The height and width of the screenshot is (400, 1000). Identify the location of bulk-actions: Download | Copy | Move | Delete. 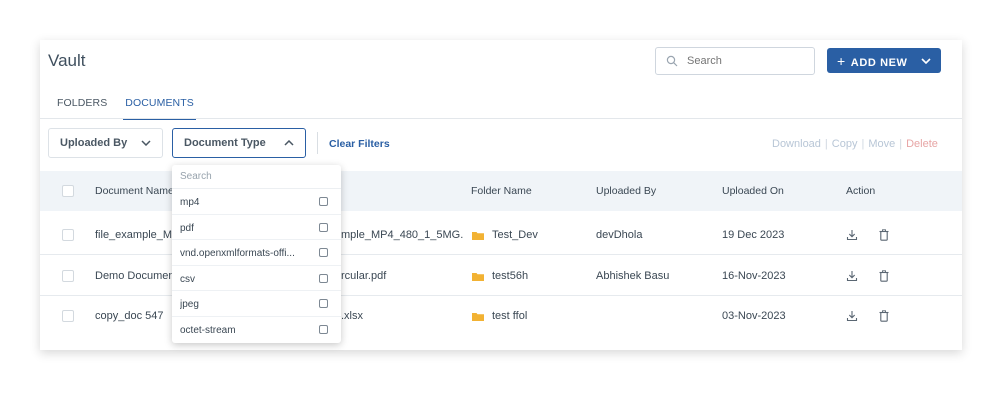
(855, 144).